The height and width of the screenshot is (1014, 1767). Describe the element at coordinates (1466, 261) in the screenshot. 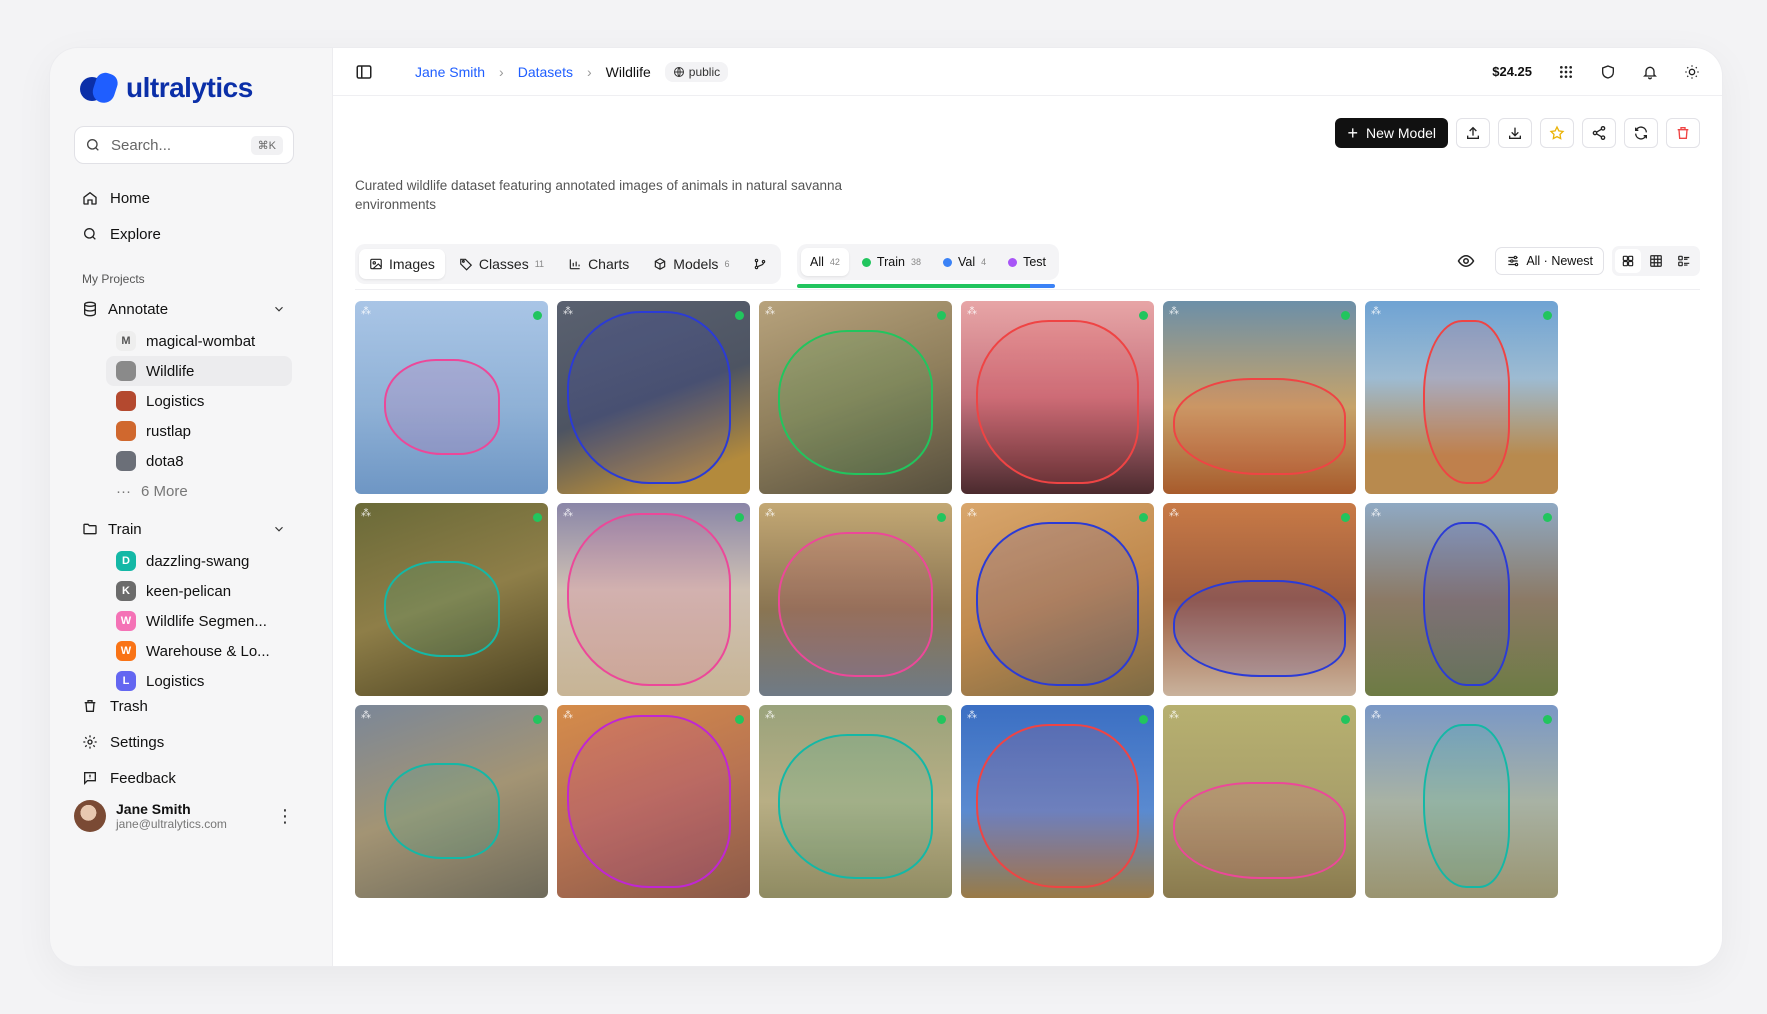

I see `eye-icon` at that location.